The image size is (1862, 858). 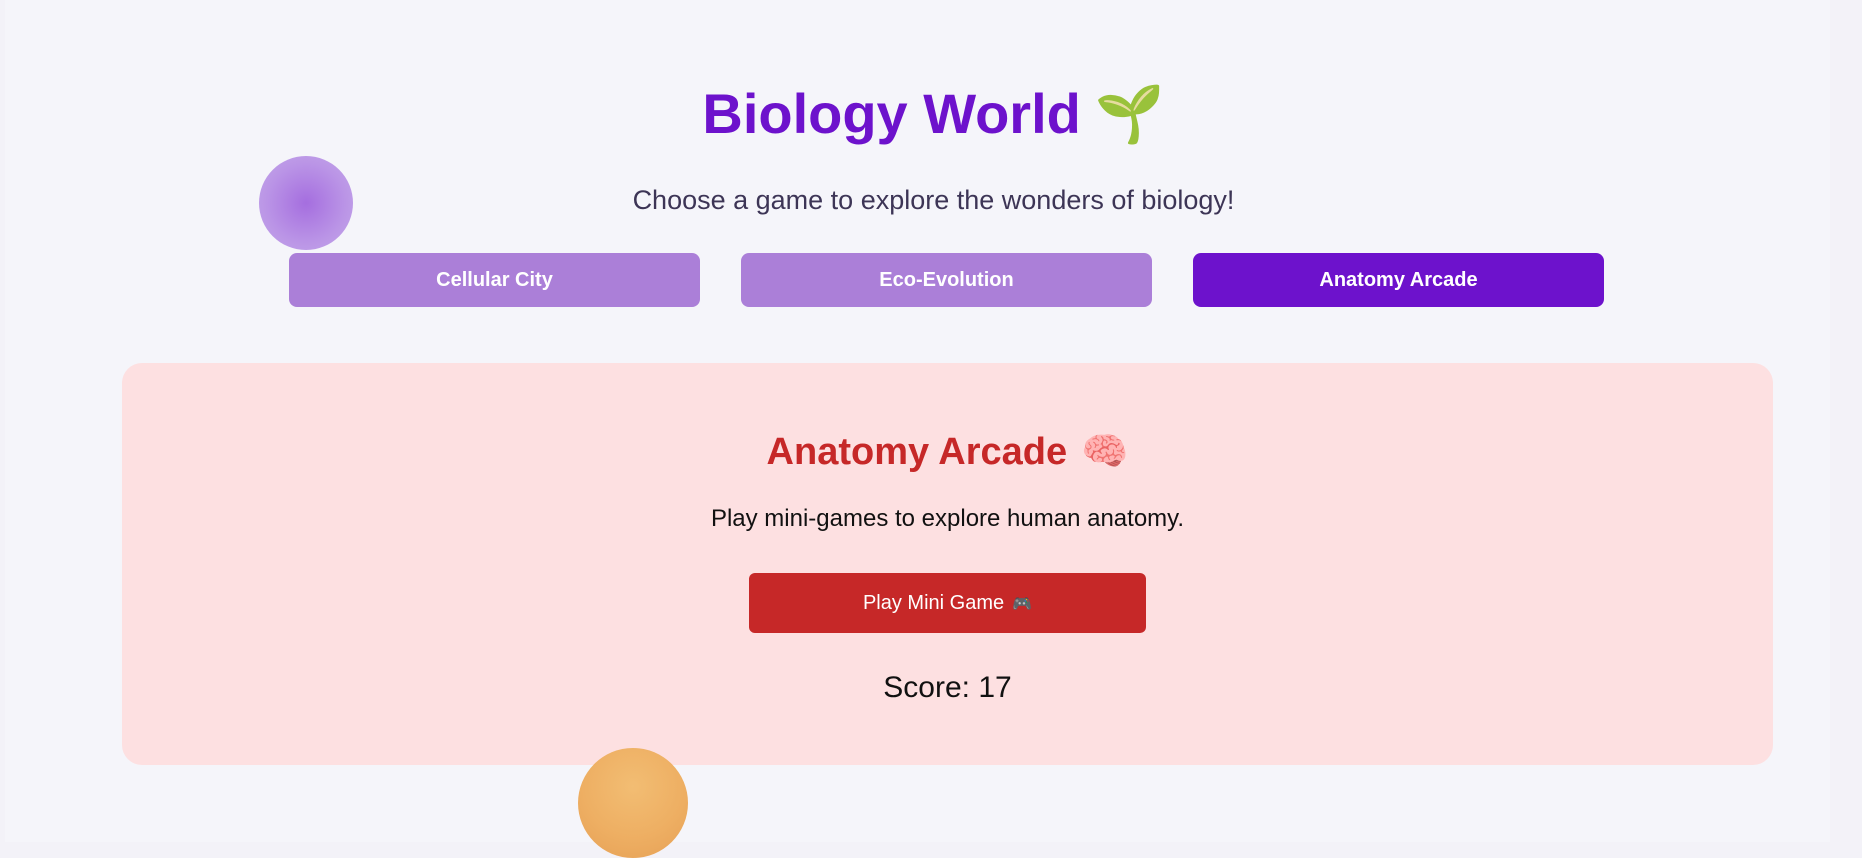 I want to click on tab-eco-evolution: Eco-Evolution, so click(x=946, y=280).